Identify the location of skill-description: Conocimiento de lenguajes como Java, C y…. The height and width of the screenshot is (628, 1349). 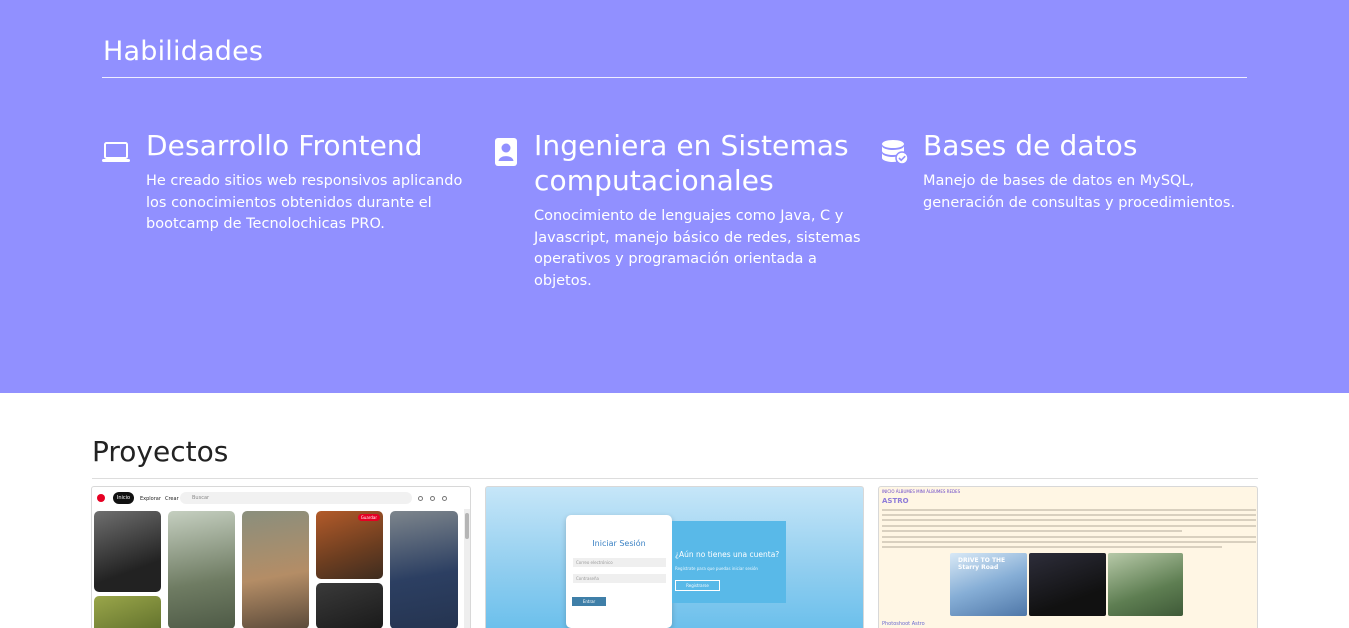
(697, 248).